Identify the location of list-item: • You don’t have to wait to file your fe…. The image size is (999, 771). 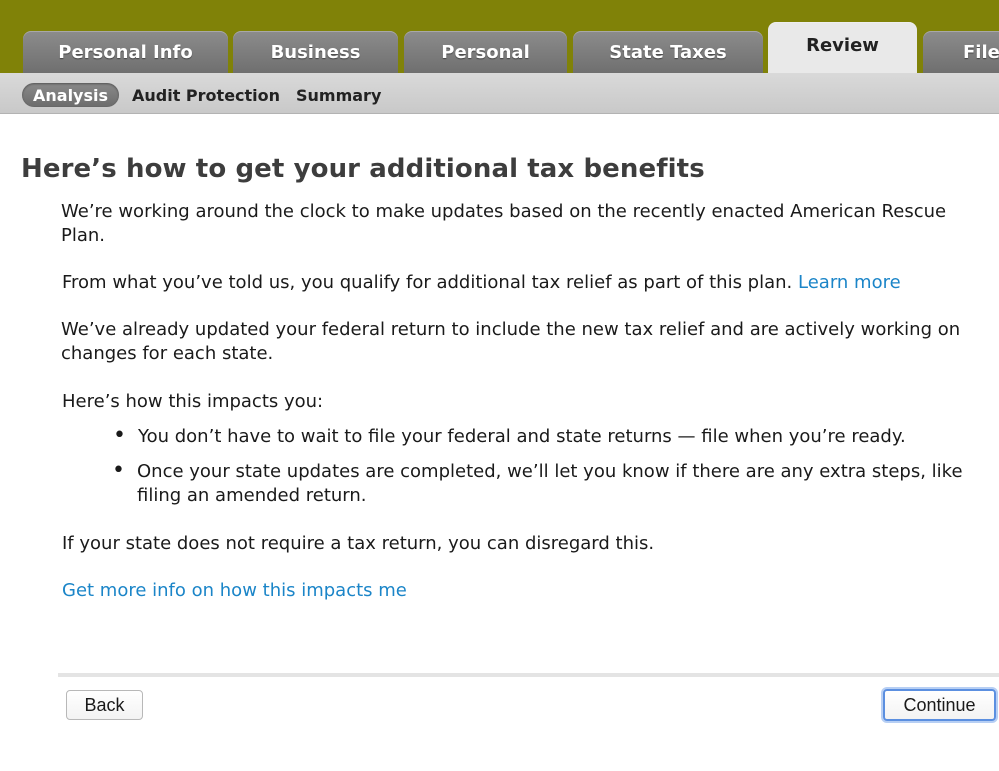
(554, 437).